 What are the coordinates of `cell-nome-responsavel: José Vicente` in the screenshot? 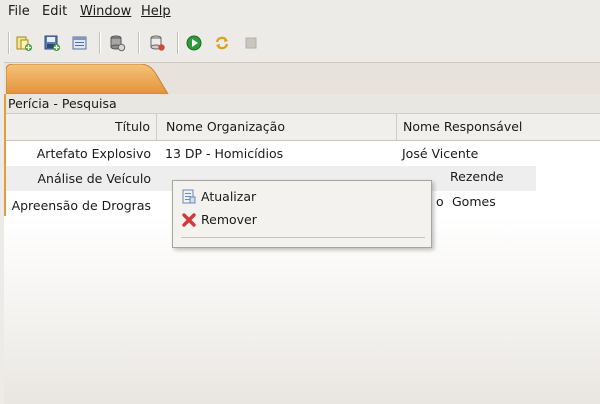 It's located at (440, 153).